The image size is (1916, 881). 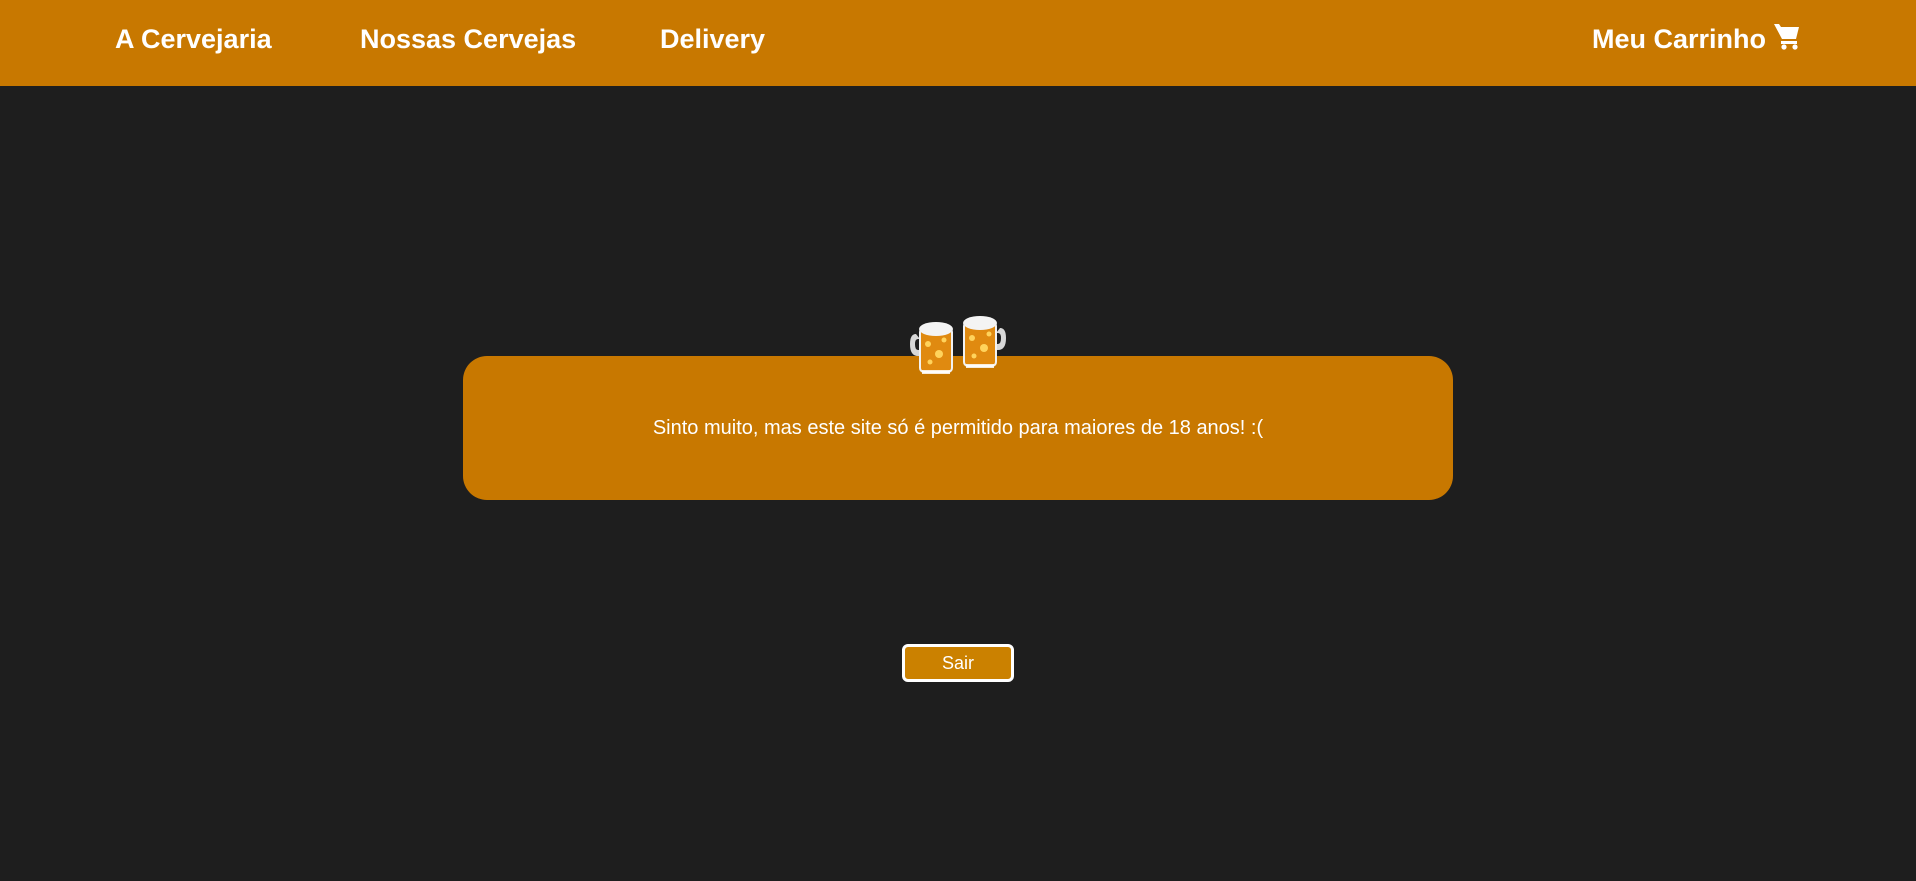 I want to click on nav-link-nossas-cervejas: Nossas Cervejas, so click(x=468, y=39).